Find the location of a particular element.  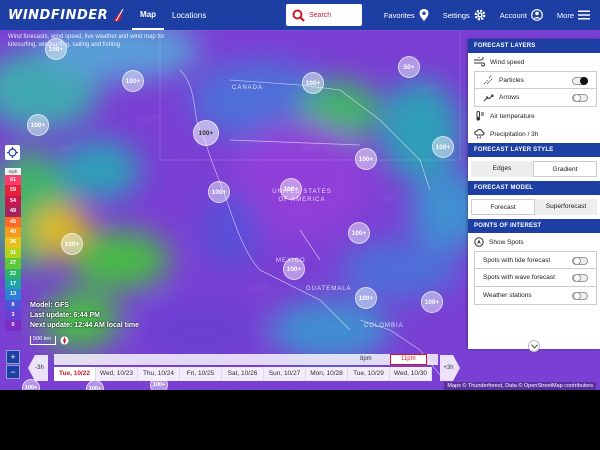

legend-value: 0 is located at coordinates (13, 325).